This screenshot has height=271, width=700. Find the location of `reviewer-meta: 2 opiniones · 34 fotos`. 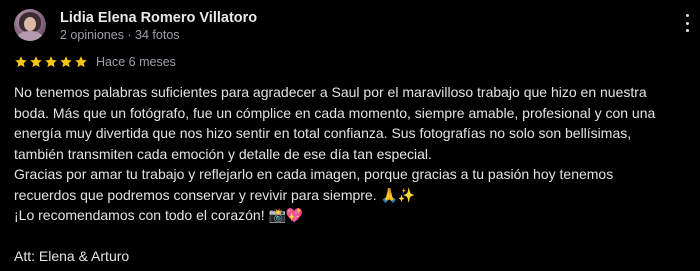

reviewer-meta: 2 opiniones · 34 fotos is located at coordinates (120, 35).